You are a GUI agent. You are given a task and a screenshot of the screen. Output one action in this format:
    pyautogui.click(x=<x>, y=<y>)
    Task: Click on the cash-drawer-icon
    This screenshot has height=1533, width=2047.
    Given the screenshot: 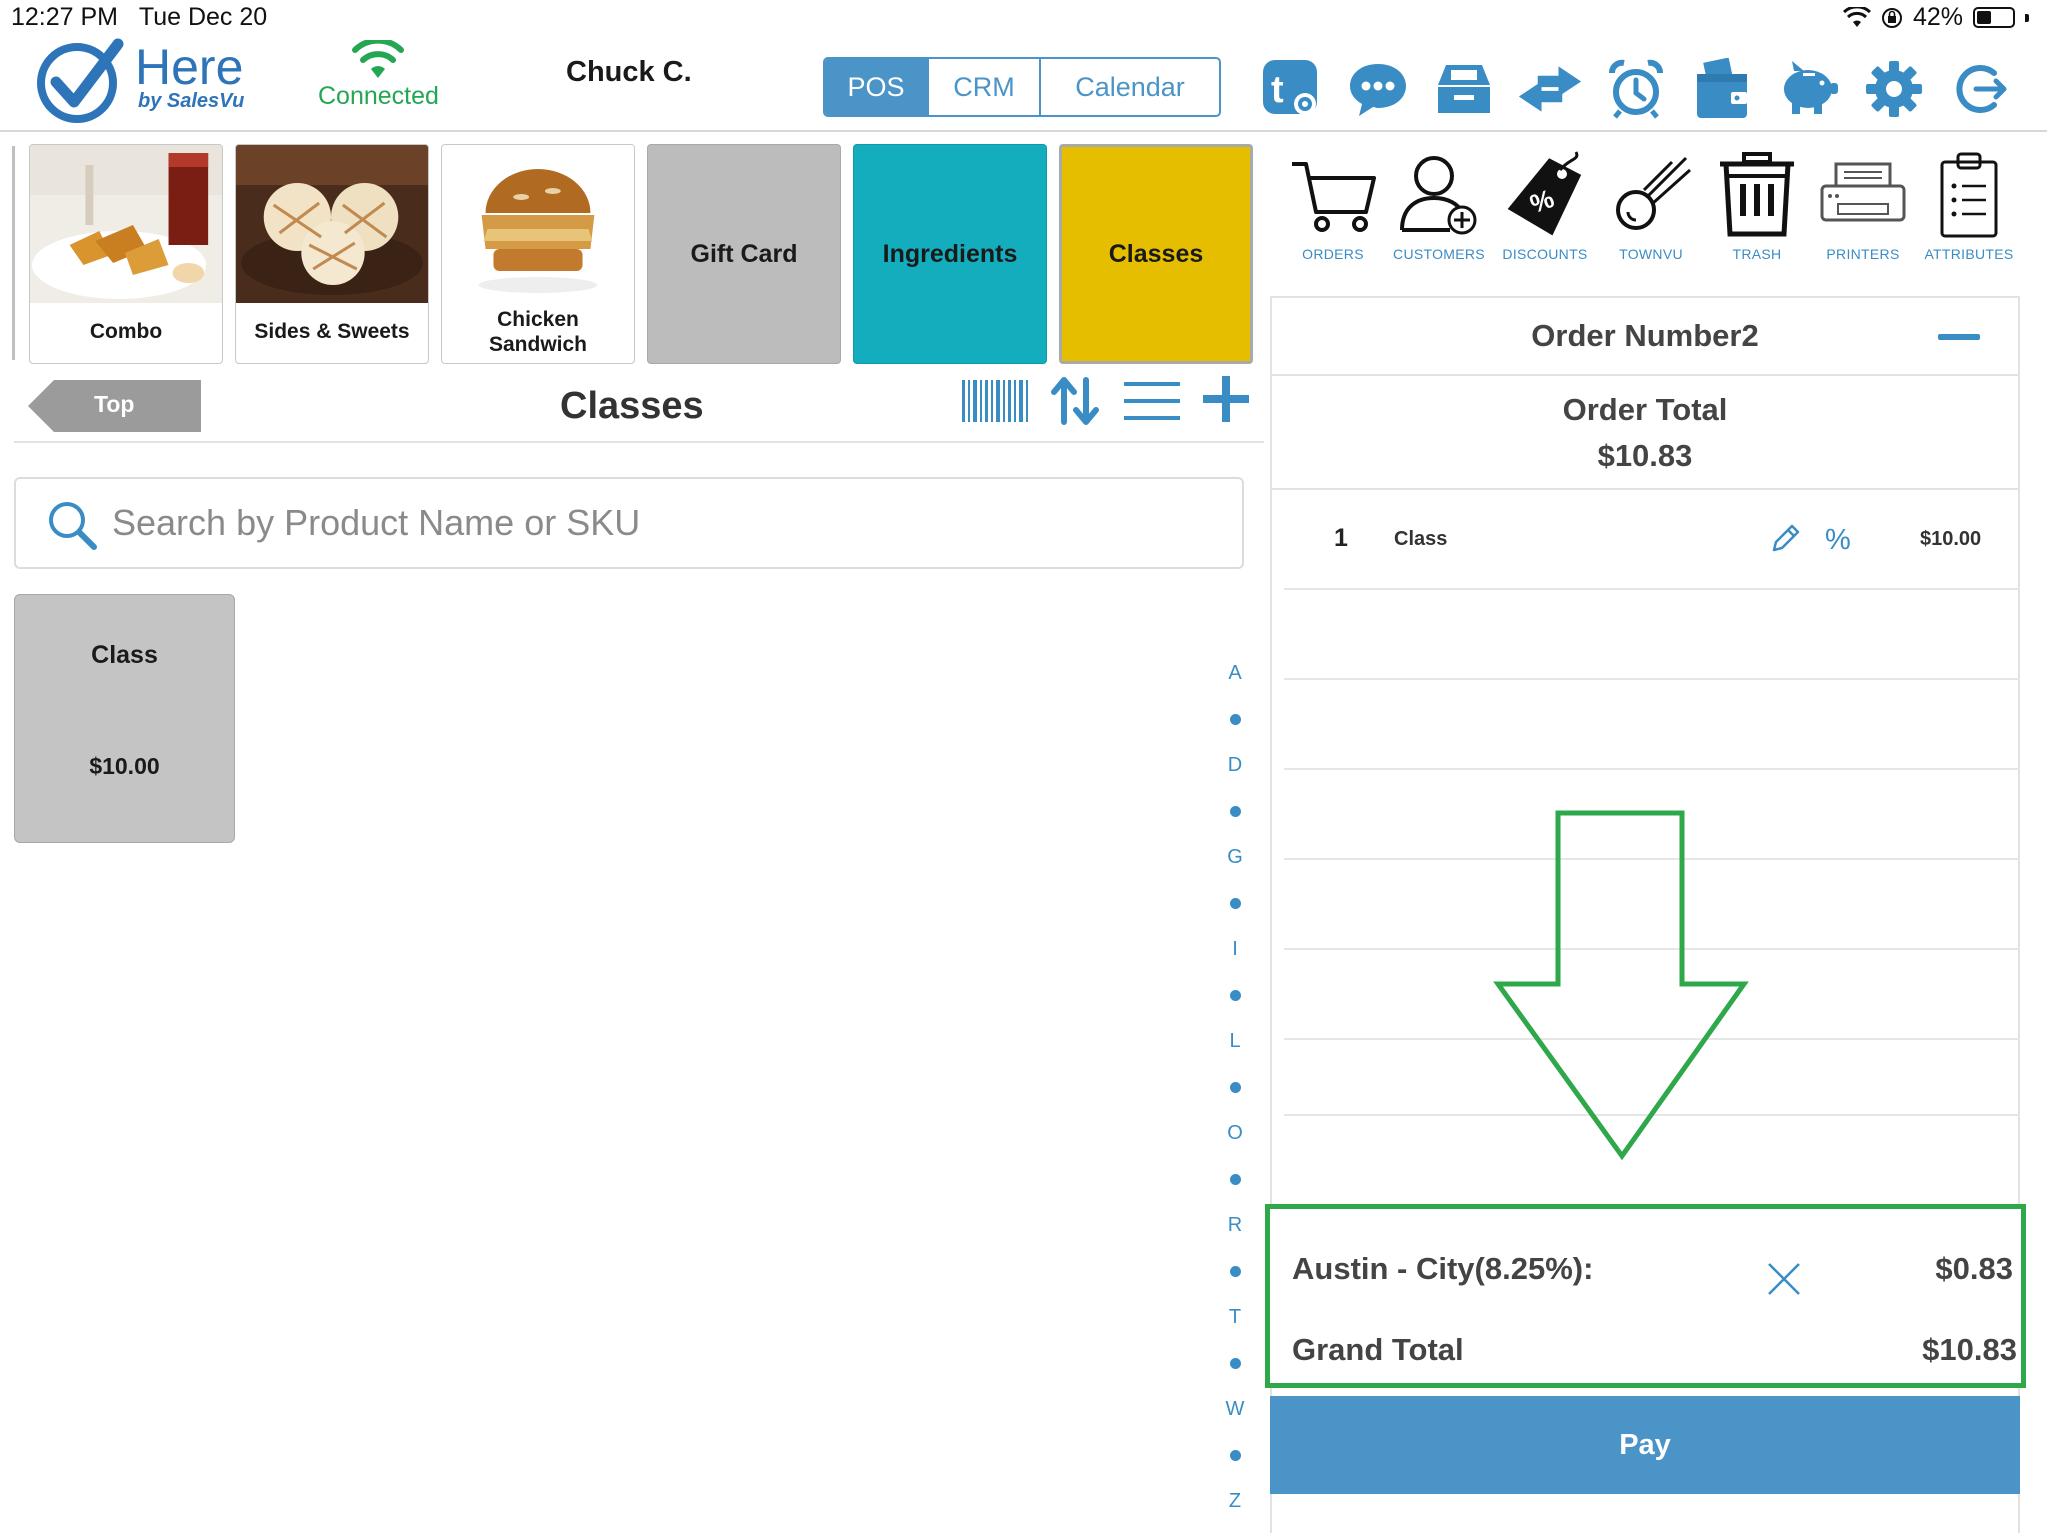 What is the action you would take?
    pyautogui.click(x=1464, y=89)
    